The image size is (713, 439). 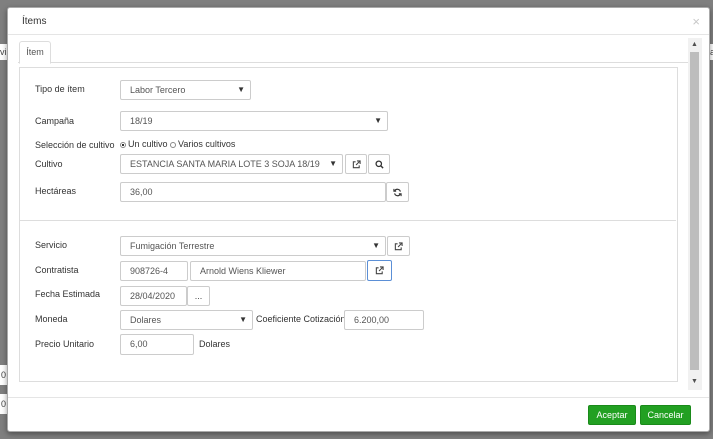 What do you see at coordinates (55, 121) in the screenshot?
I see `campana-label: Campaña` at bounding box center [55, 121].